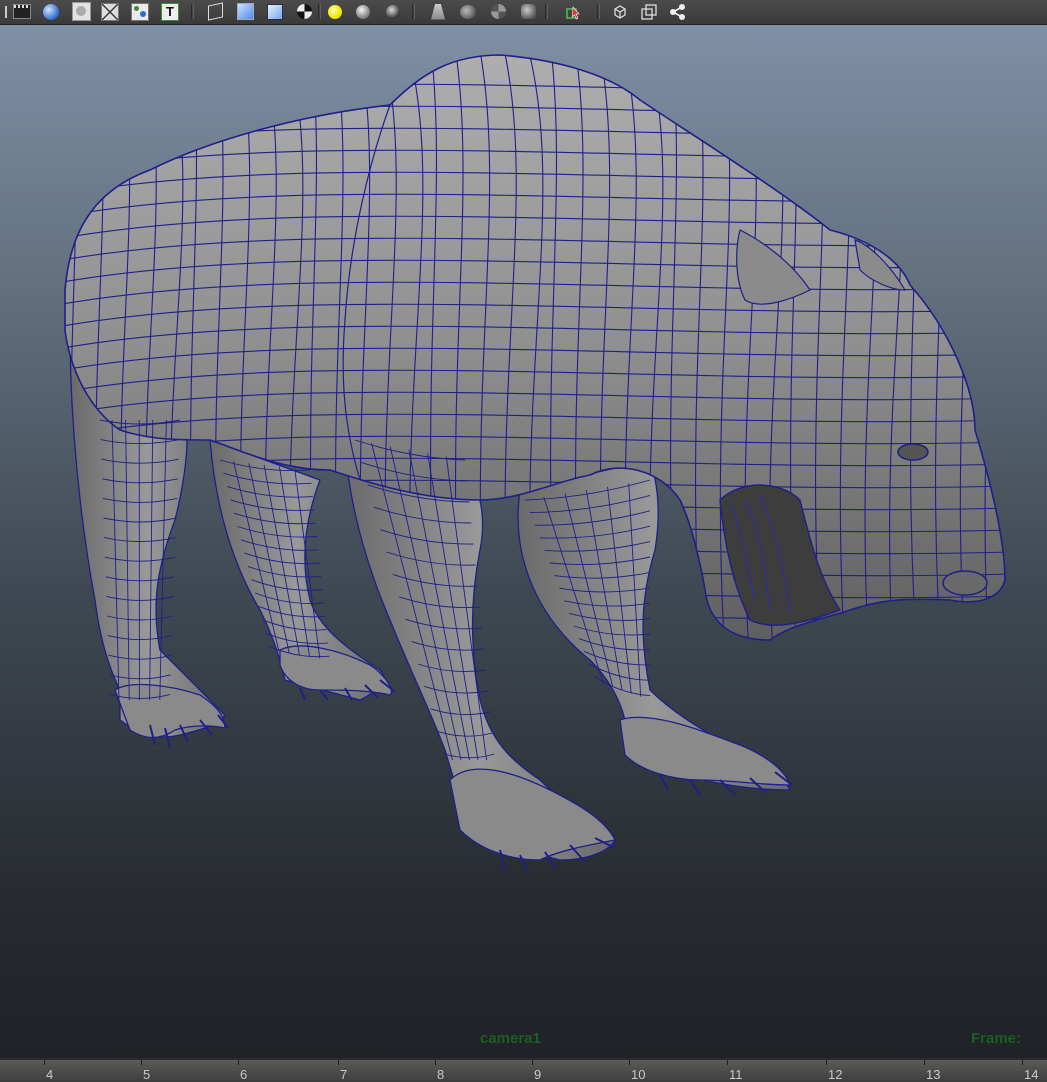  I want to click on motion-blur-icon, so click(468, 11).